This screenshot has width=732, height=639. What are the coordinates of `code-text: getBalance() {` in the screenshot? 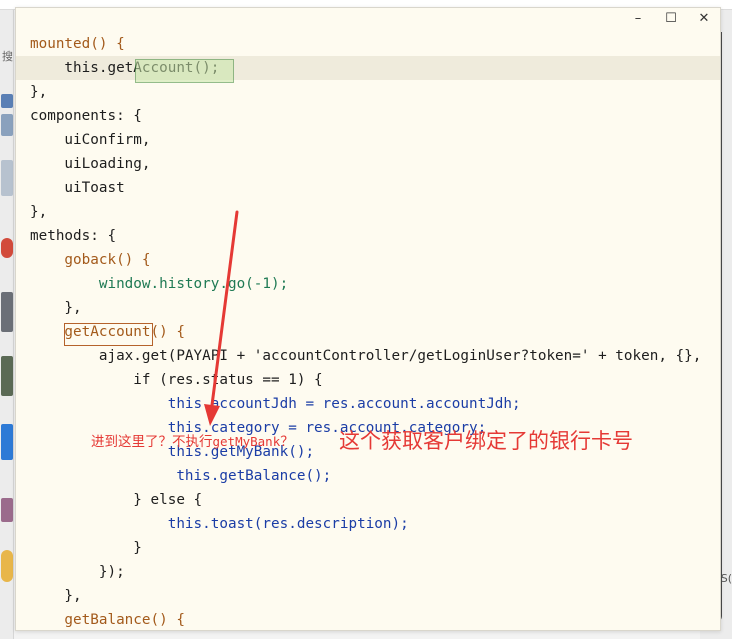 It's located at (107, 620).